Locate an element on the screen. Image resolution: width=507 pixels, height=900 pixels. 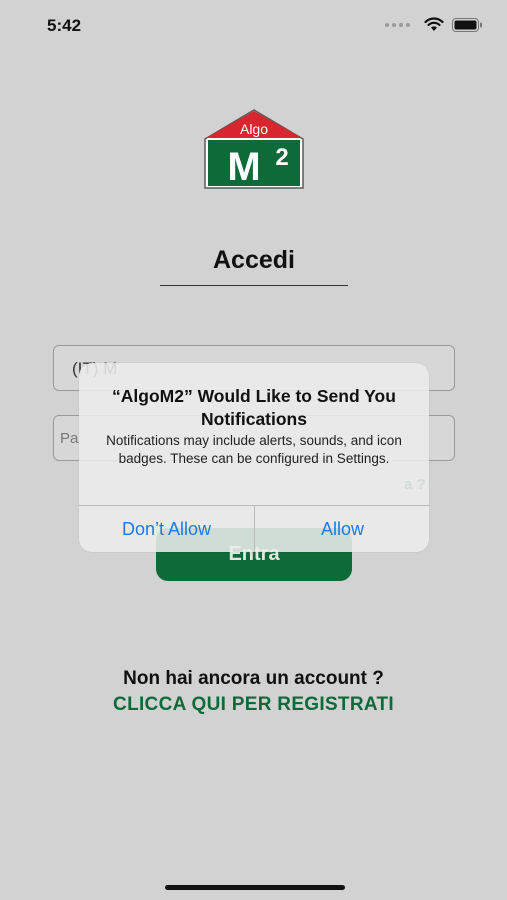
login-title: Accedi is located at coordinates (254, 260).